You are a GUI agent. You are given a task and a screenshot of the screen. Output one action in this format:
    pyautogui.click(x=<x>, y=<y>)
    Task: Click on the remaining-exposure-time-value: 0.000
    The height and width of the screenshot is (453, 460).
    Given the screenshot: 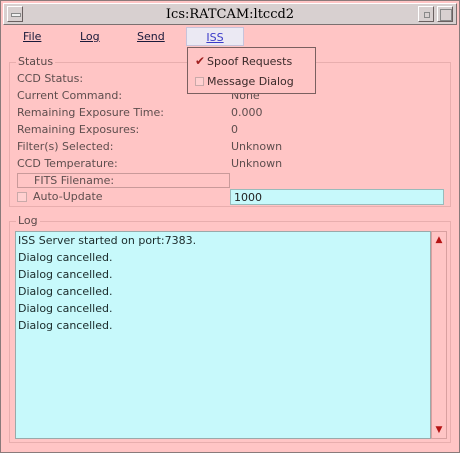 What is the action you would take?
    pyautogui.click(x=247, y=112)
    